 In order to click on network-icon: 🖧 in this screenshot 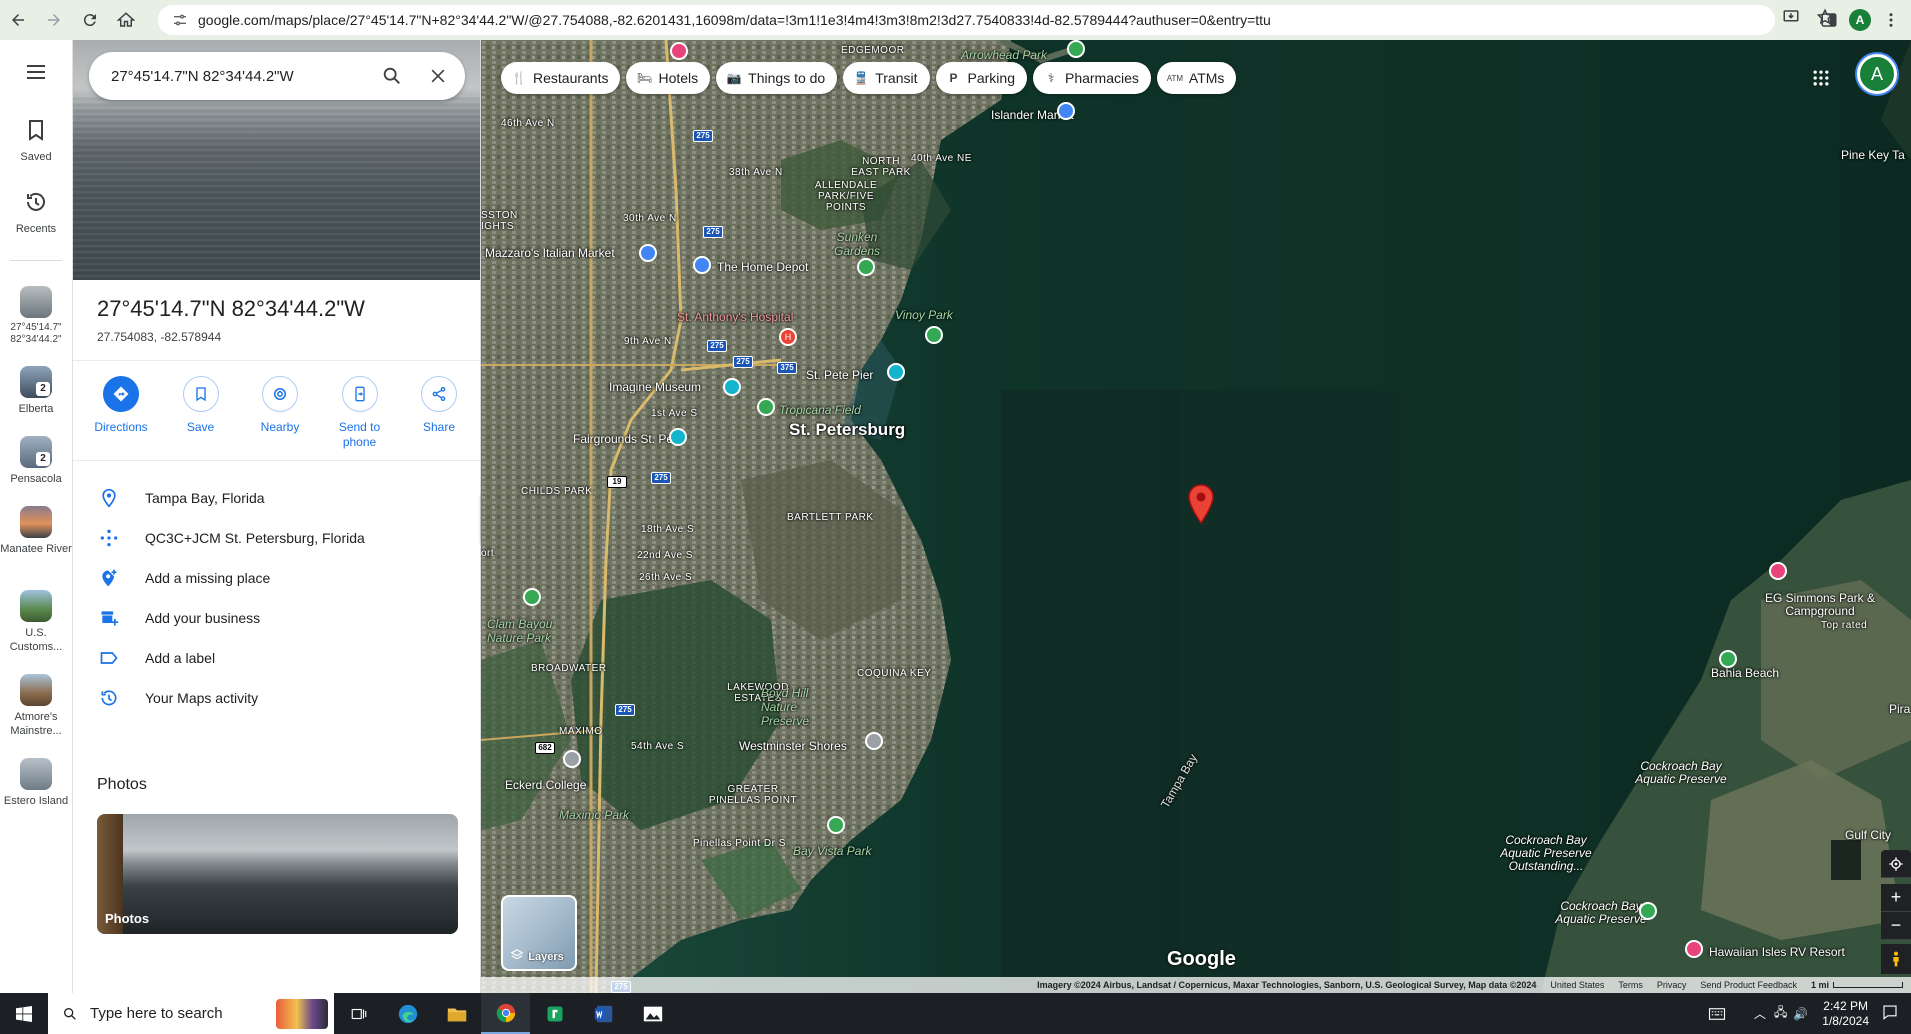, I will do `click(1780, 1013)`.